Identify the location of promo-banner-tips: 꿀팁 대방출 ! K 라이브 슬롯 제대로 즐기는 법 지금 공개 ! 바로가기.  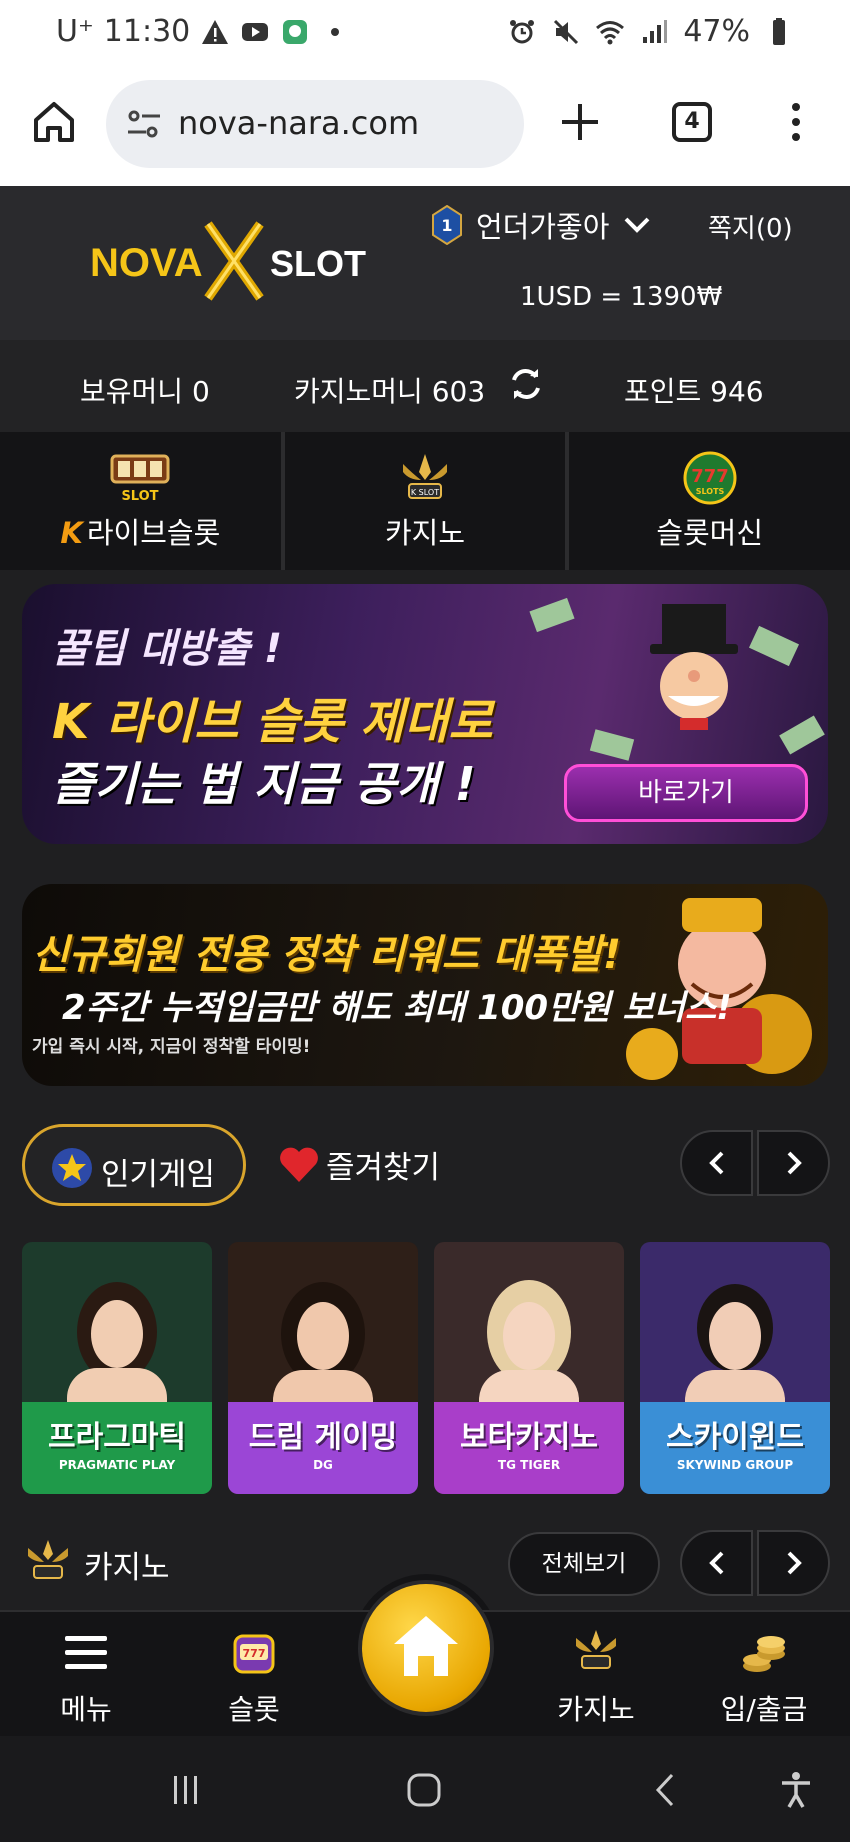
(425, 714).